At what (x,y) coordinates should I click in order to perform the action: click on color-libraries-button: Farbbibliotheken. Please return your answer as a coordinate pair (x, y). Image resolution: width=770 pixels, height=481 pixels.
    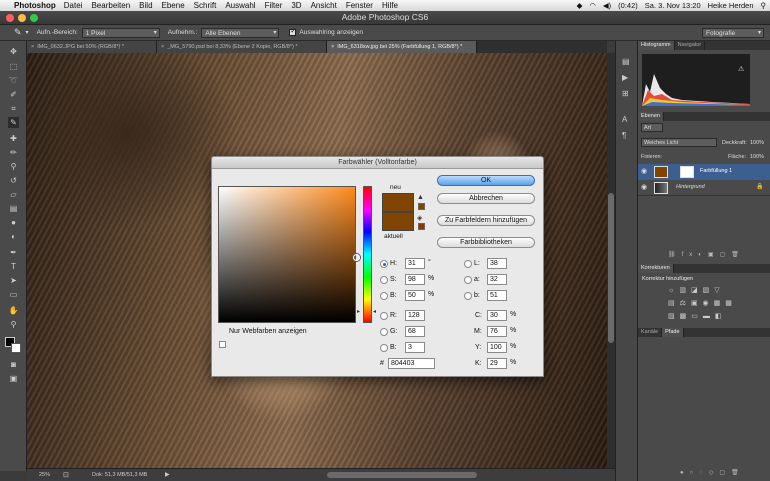
    Looking at the image, I should click on (486, 242).